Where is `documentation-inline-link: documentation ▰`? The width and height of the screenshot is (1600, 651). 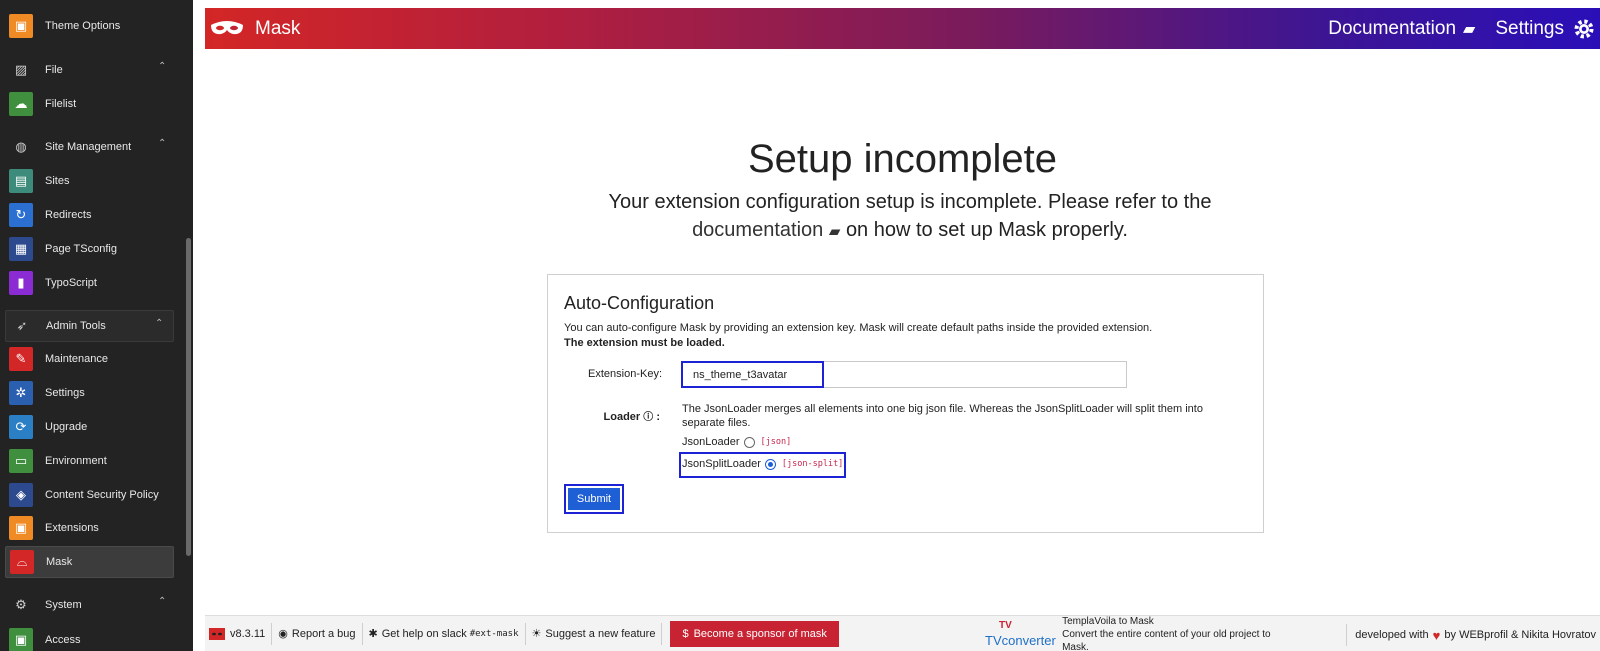 documentation-inline-link: documentation ▰ is located at coordinates (766, 230).